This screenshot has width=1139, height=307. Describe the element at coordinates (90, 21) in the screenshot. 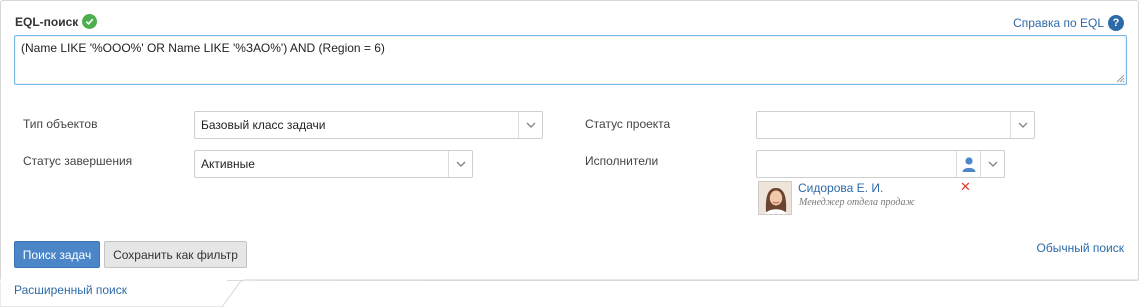

I see `check-icon` at that location.